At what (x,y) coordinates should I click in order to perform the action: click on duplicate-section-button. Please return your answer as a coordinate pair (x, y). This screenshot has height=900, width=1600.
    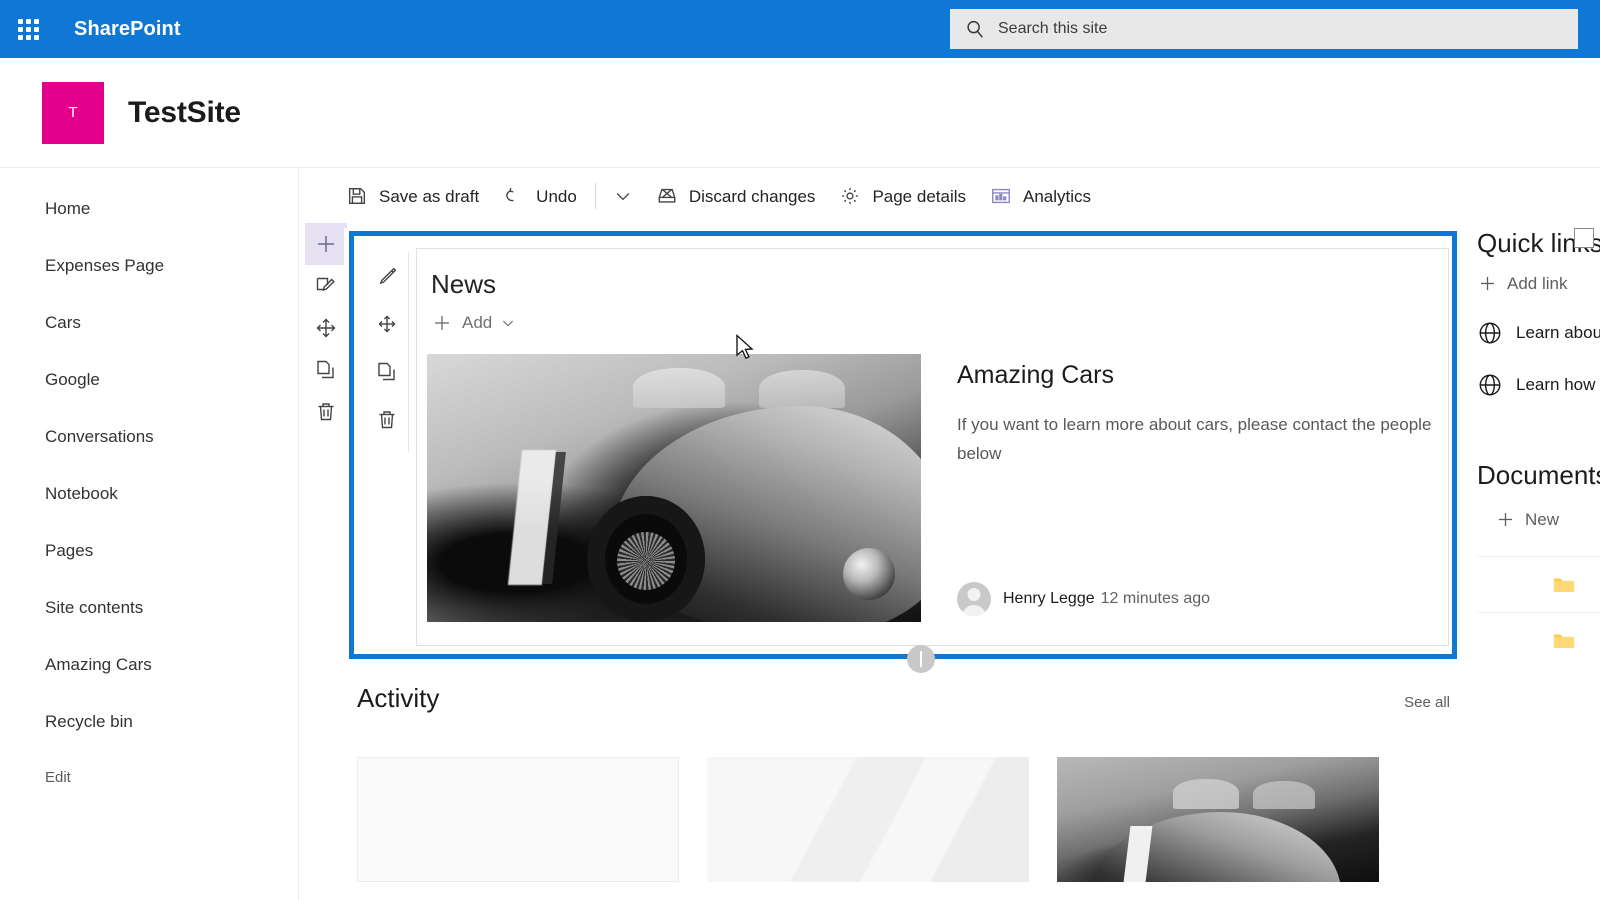
    Looking at the image, I should click on (326, 370).